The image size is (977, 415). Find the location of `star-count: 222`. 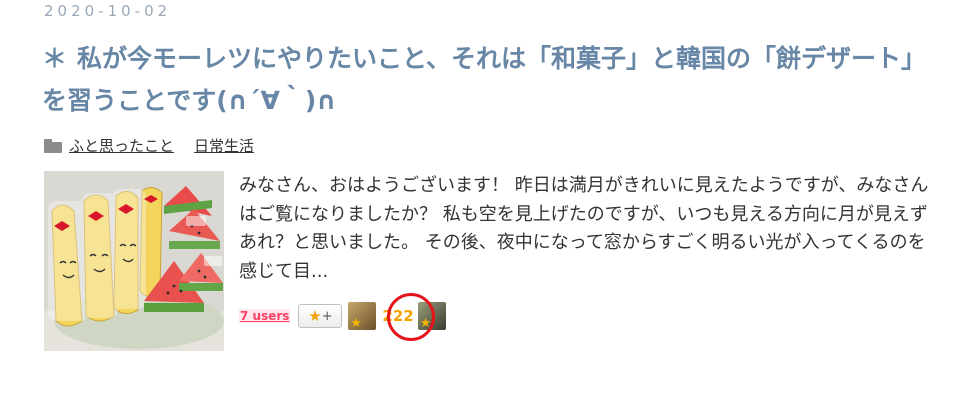

star-count: 222 is located at coordinates (397, 316).